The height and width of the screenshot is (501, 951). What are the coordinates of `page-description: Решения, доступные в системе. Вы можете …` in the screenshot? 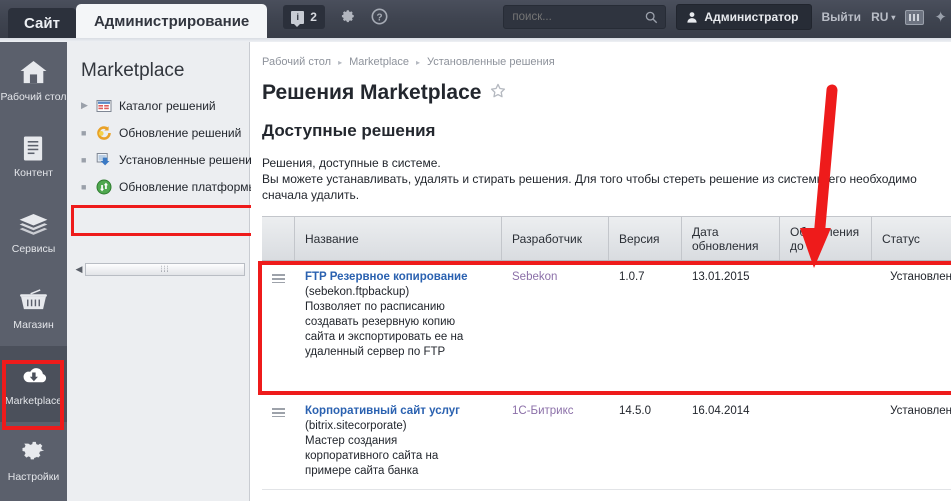 It's located at (601, 172).